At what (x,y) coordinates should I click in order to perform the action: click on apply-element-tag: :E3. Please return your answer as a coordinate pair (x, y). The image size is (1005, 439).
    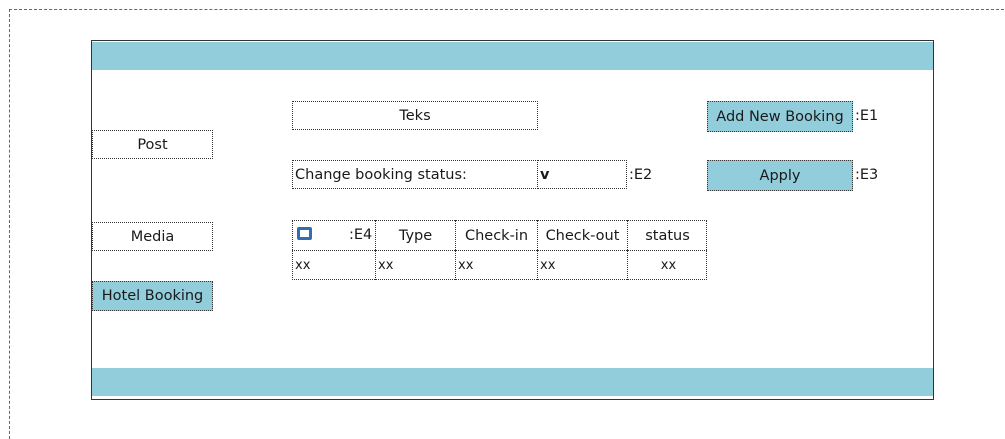
    Looking at the image, I should click on (867, 175).